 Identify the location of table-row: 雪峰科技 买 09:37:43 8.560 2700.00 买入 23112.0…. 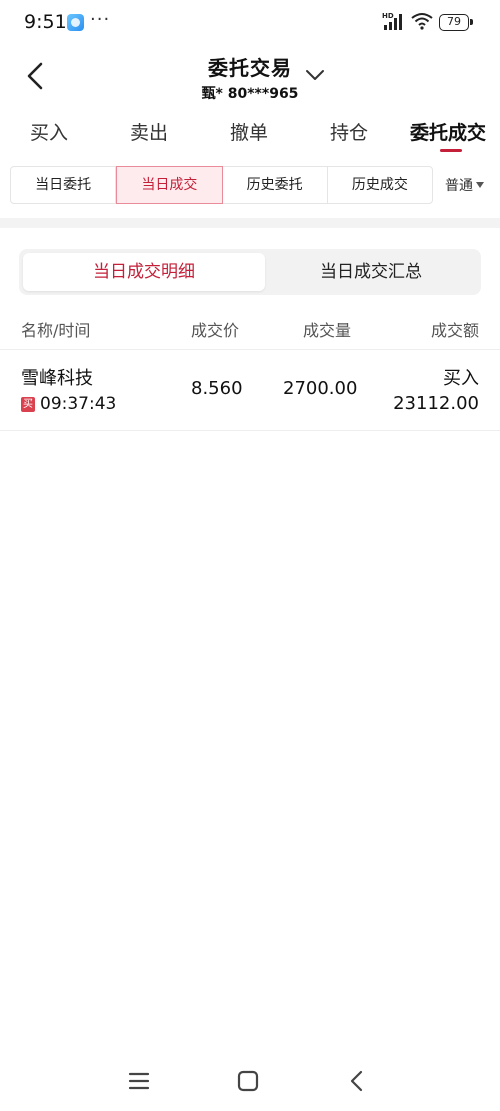
(250, 391).